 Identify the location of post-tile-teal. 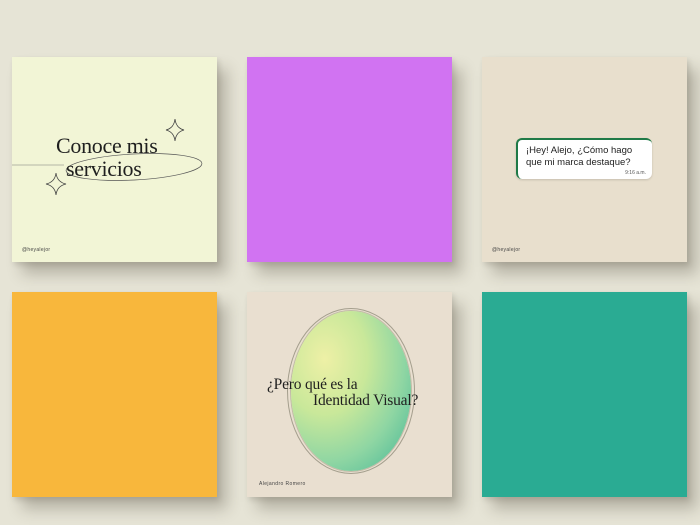
(584, 394).